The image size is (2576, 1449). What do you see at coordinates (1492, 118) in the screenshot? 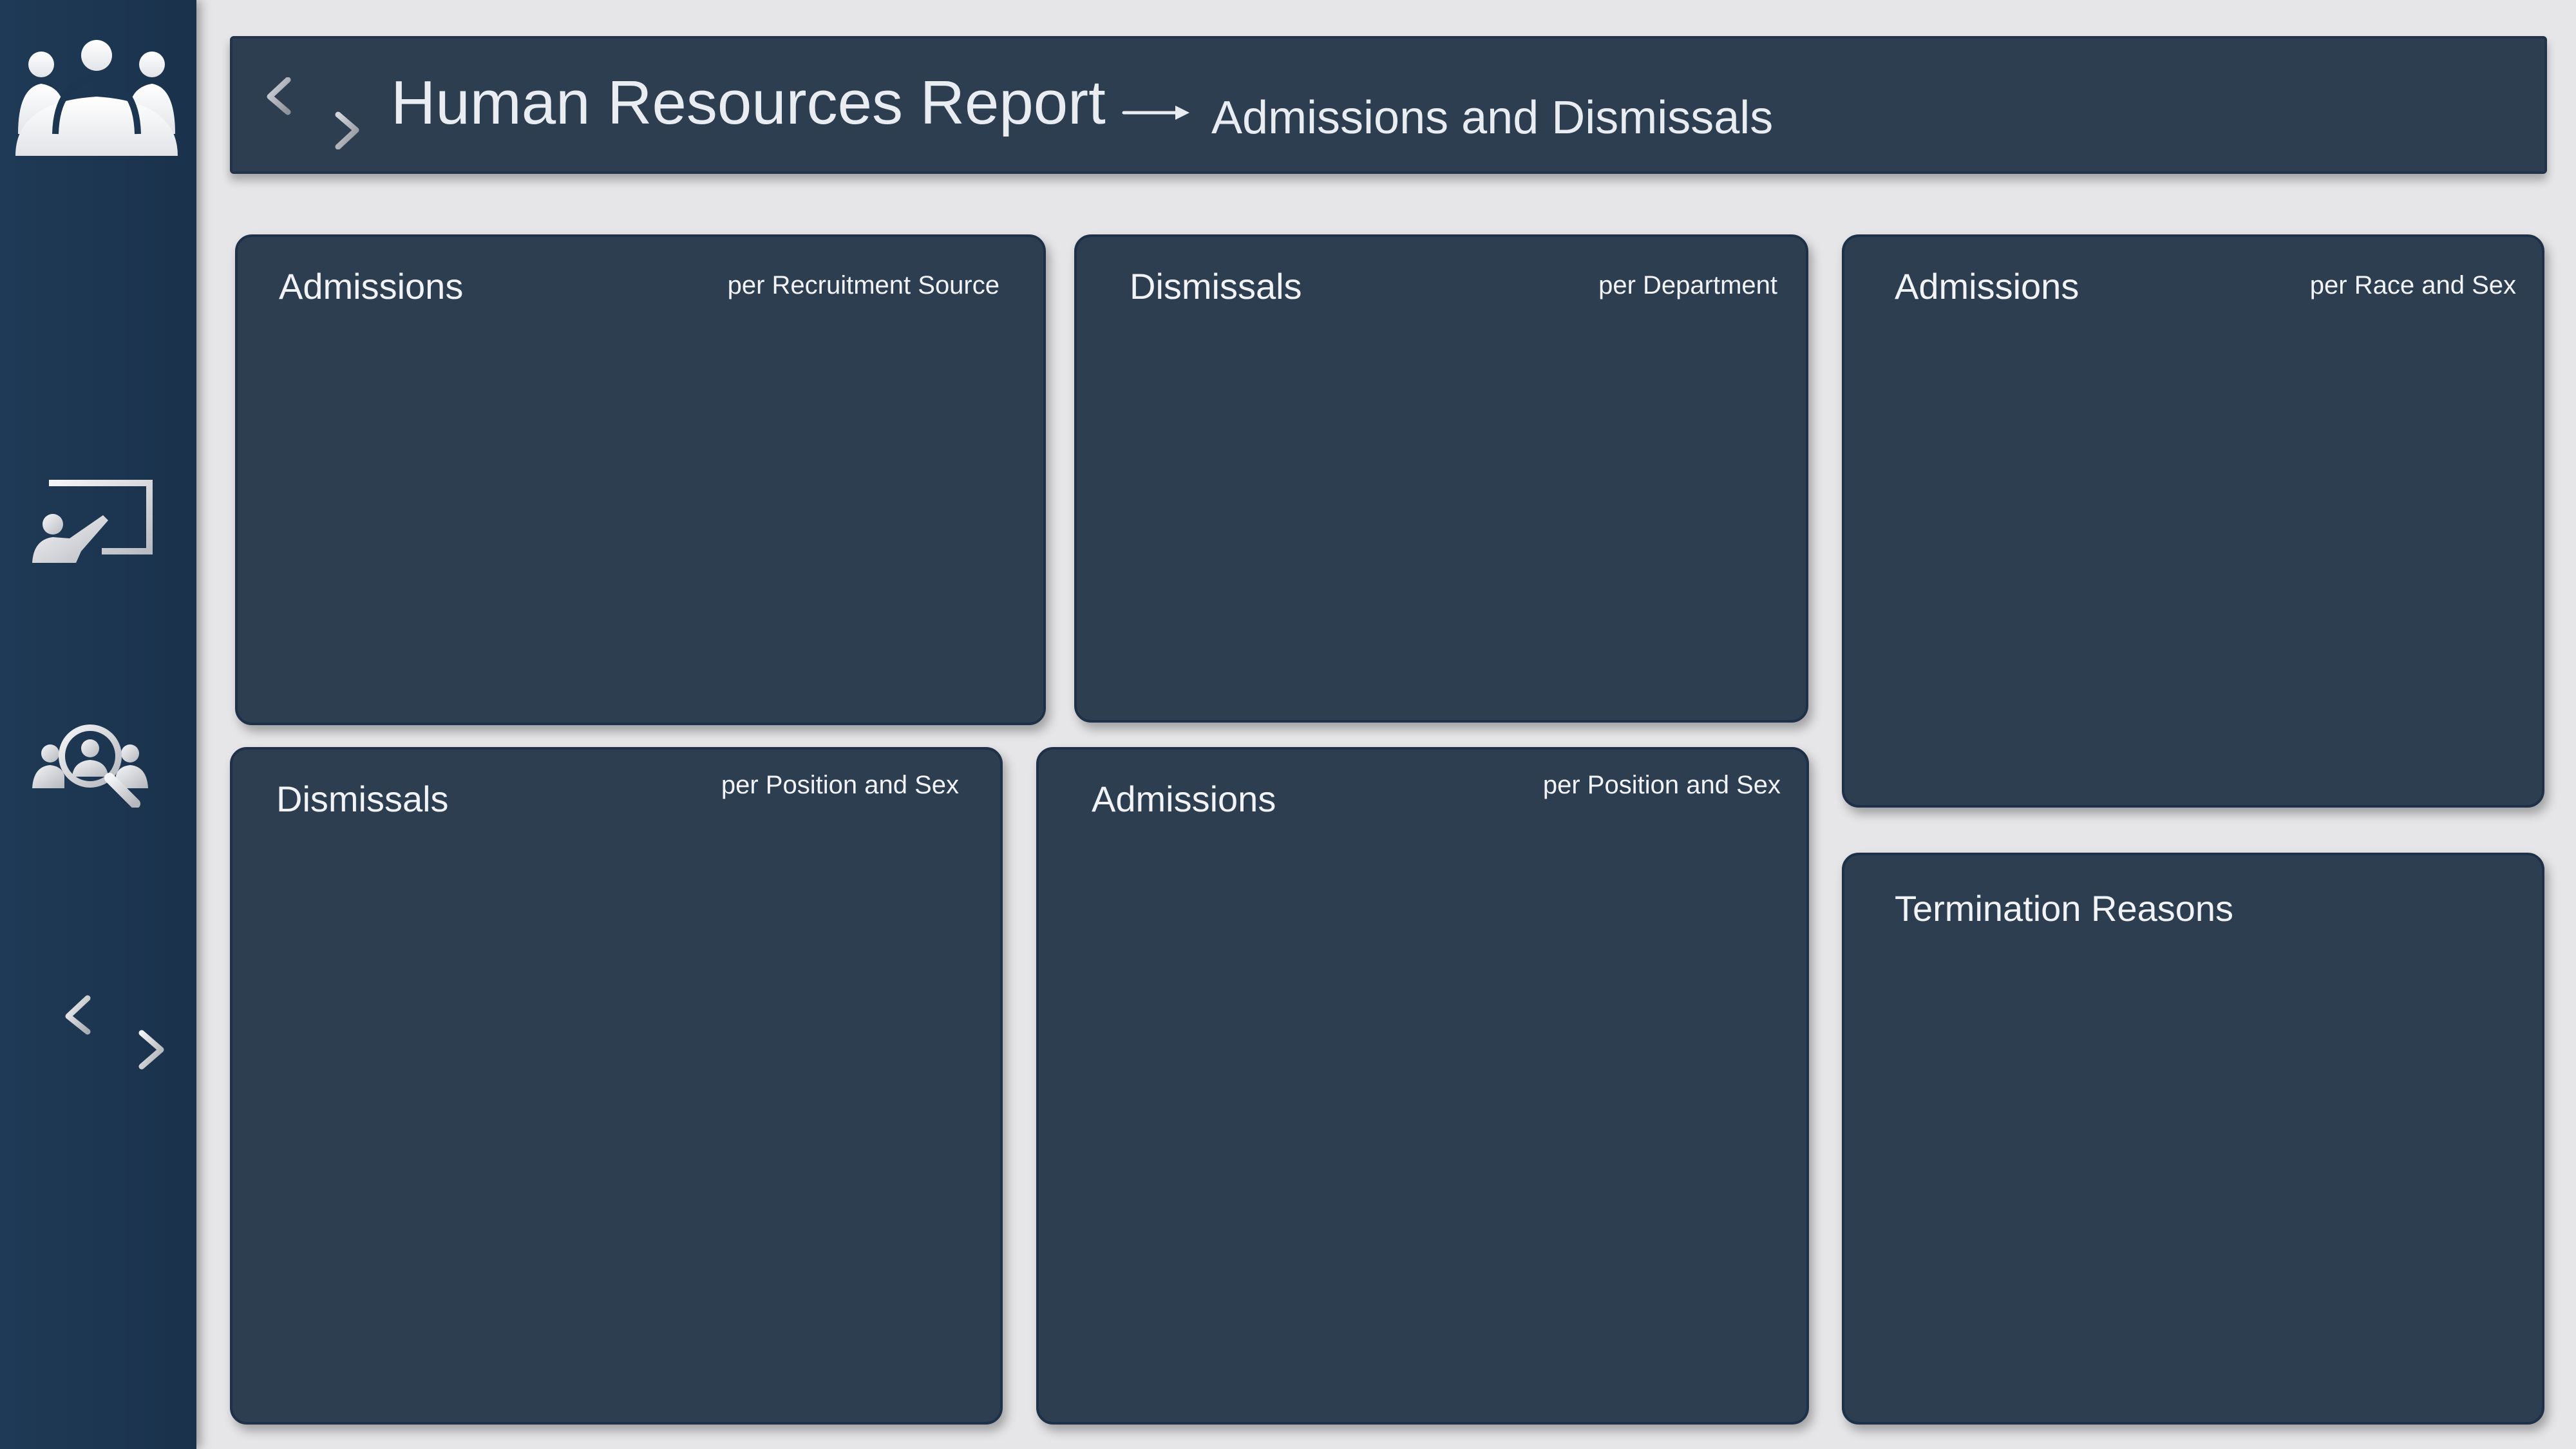
I see `page-subtitle: Admissions and Dismissals` at bounding box center [1492, 118].